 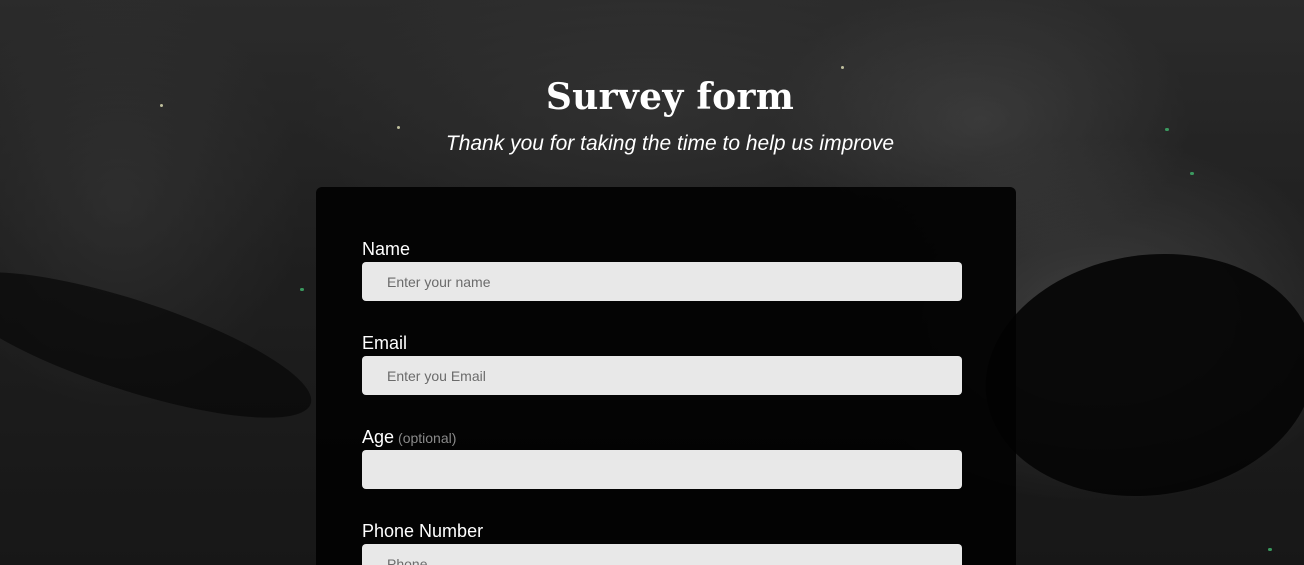 What do you see at coordinates (662, 554) in the screenshot?
I see `phone-input` at bounding box center [662, 554].